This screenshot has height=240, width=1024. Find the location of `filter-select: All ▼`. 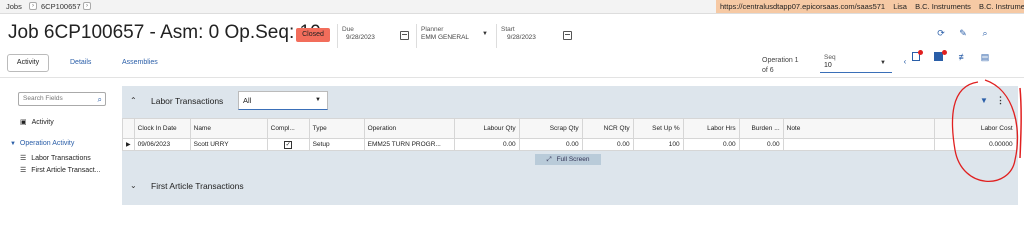

filter-select: All ▼ is located at coordinates (283, 100).